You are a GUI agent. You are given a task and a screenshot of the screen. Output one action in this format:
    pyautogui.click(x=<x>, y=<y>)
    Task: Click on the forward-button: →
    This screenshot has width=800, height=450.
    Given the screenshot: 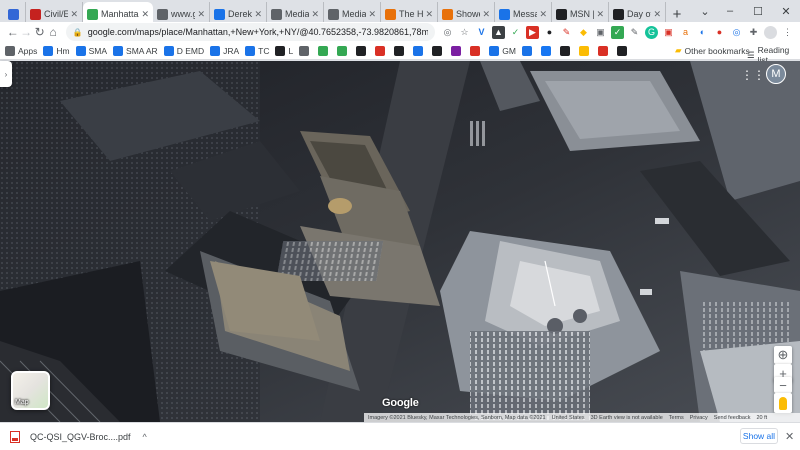 What is the action you would take?
    pyautogui.click(x=25, y=32)
    